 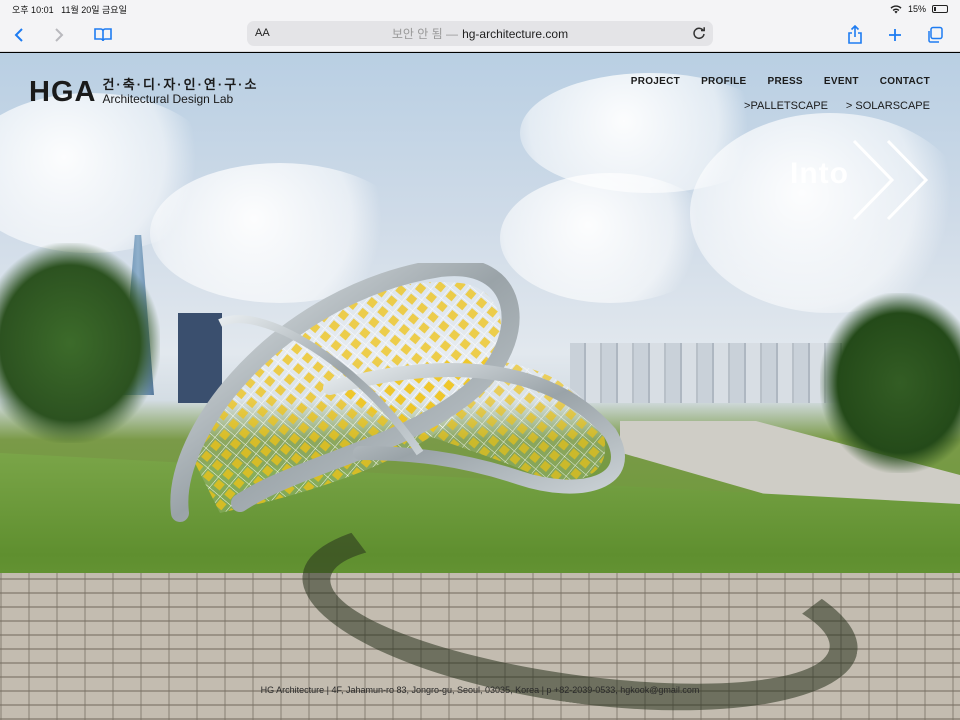 What do you see at coordinates (905, 81) in the screenshot?
I see `nav-contact: CONTACT` at bounding box center [905, 81].